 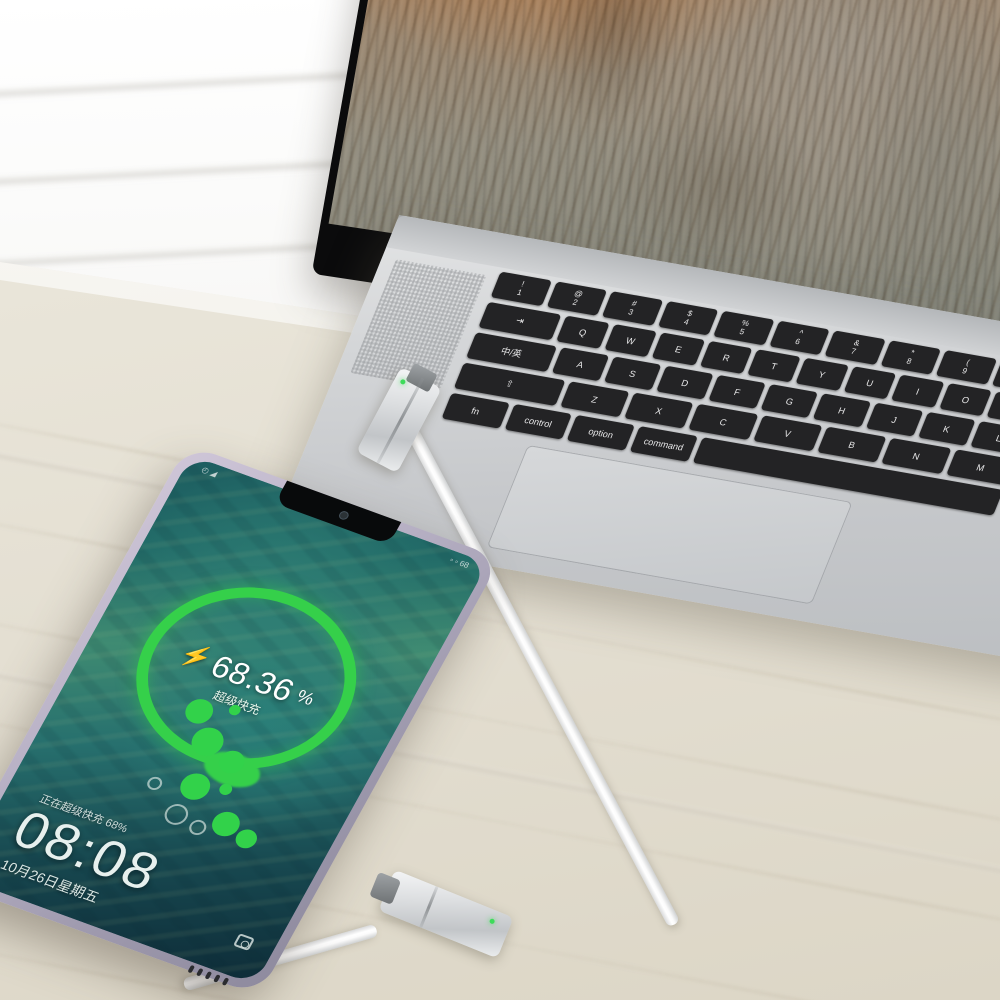 I want to click on key-c: C, so click(x=723, y=421).